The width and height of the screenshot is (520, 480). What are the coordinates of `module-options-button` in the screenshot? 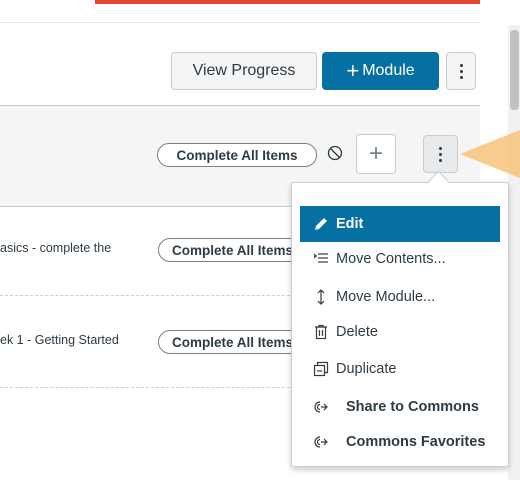 It's located at (440, 154).